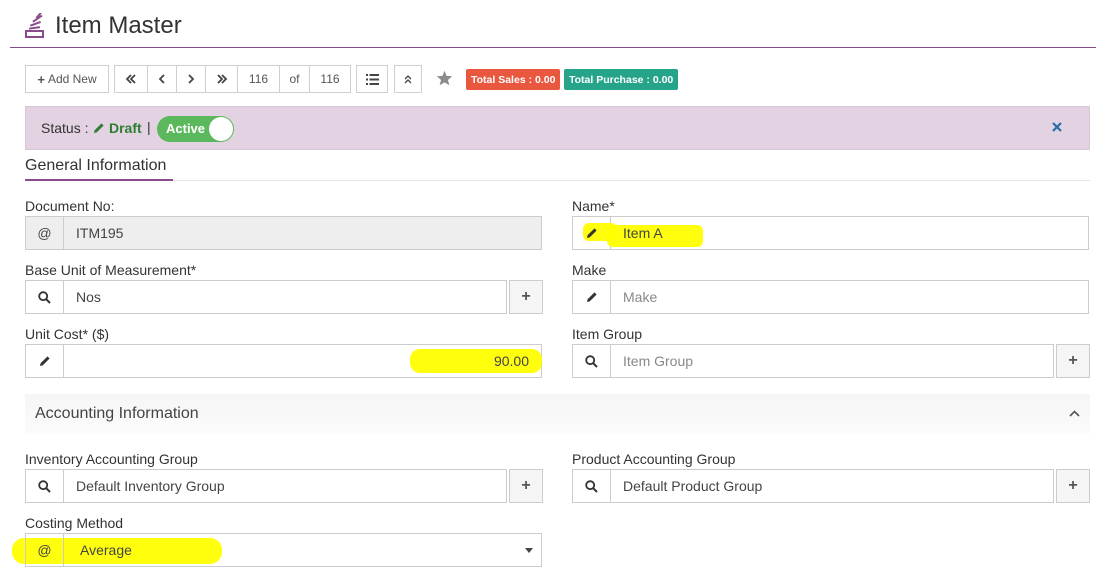  What do you see at coordinates (70, 206) in the screenshot?
I see `document-no-label: Document No:` at bounding box center [70, 206].